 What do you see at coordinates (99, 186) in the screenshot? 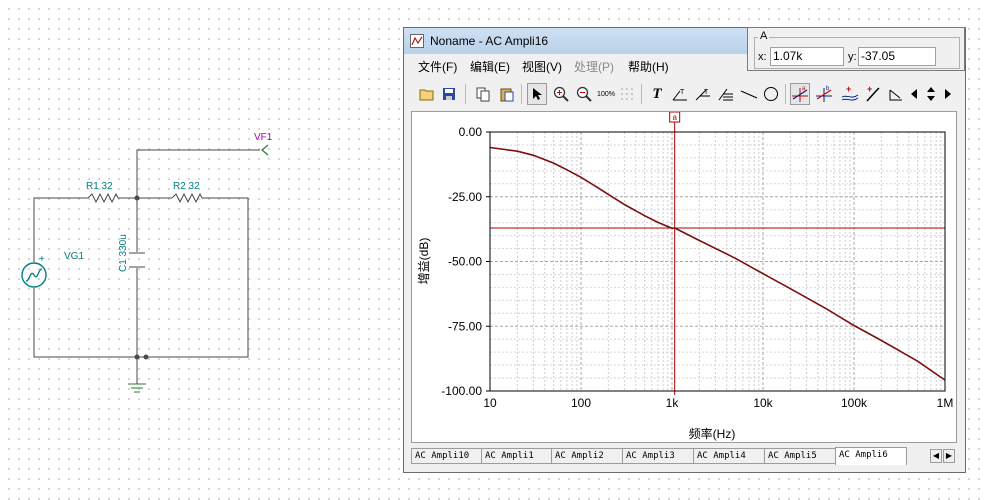
I see `r1-label: R1 32` at bounding box center [99, 186].